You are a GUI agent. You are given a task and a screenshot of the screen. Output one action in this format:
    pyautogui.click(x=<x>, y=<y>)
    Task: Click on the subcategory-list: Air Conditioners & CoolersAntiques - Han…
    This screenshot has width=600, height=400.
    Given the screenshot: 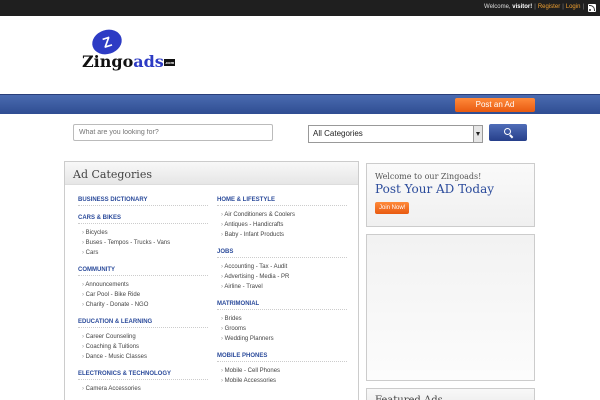 What is the action you would take?
    pyautogui.click(x=284, y=225)
    